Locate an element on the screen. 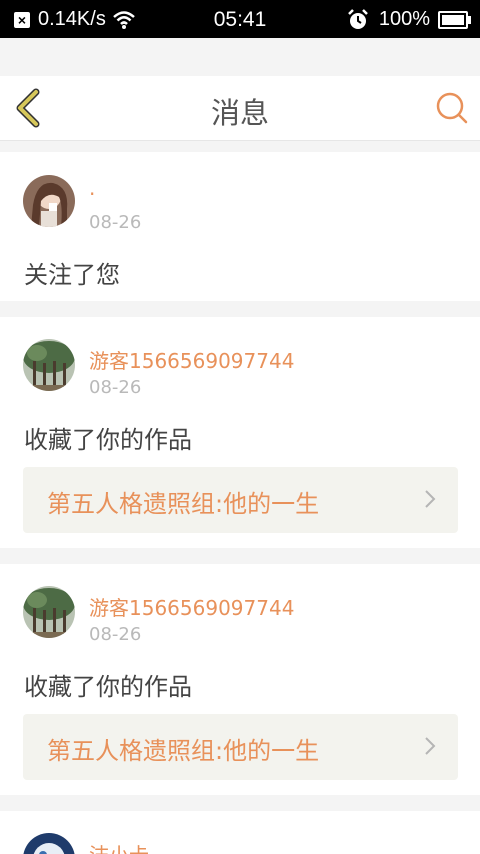 The height and width of the screenshot is (854, 480). search-icon is located at coordinates (452, 108).